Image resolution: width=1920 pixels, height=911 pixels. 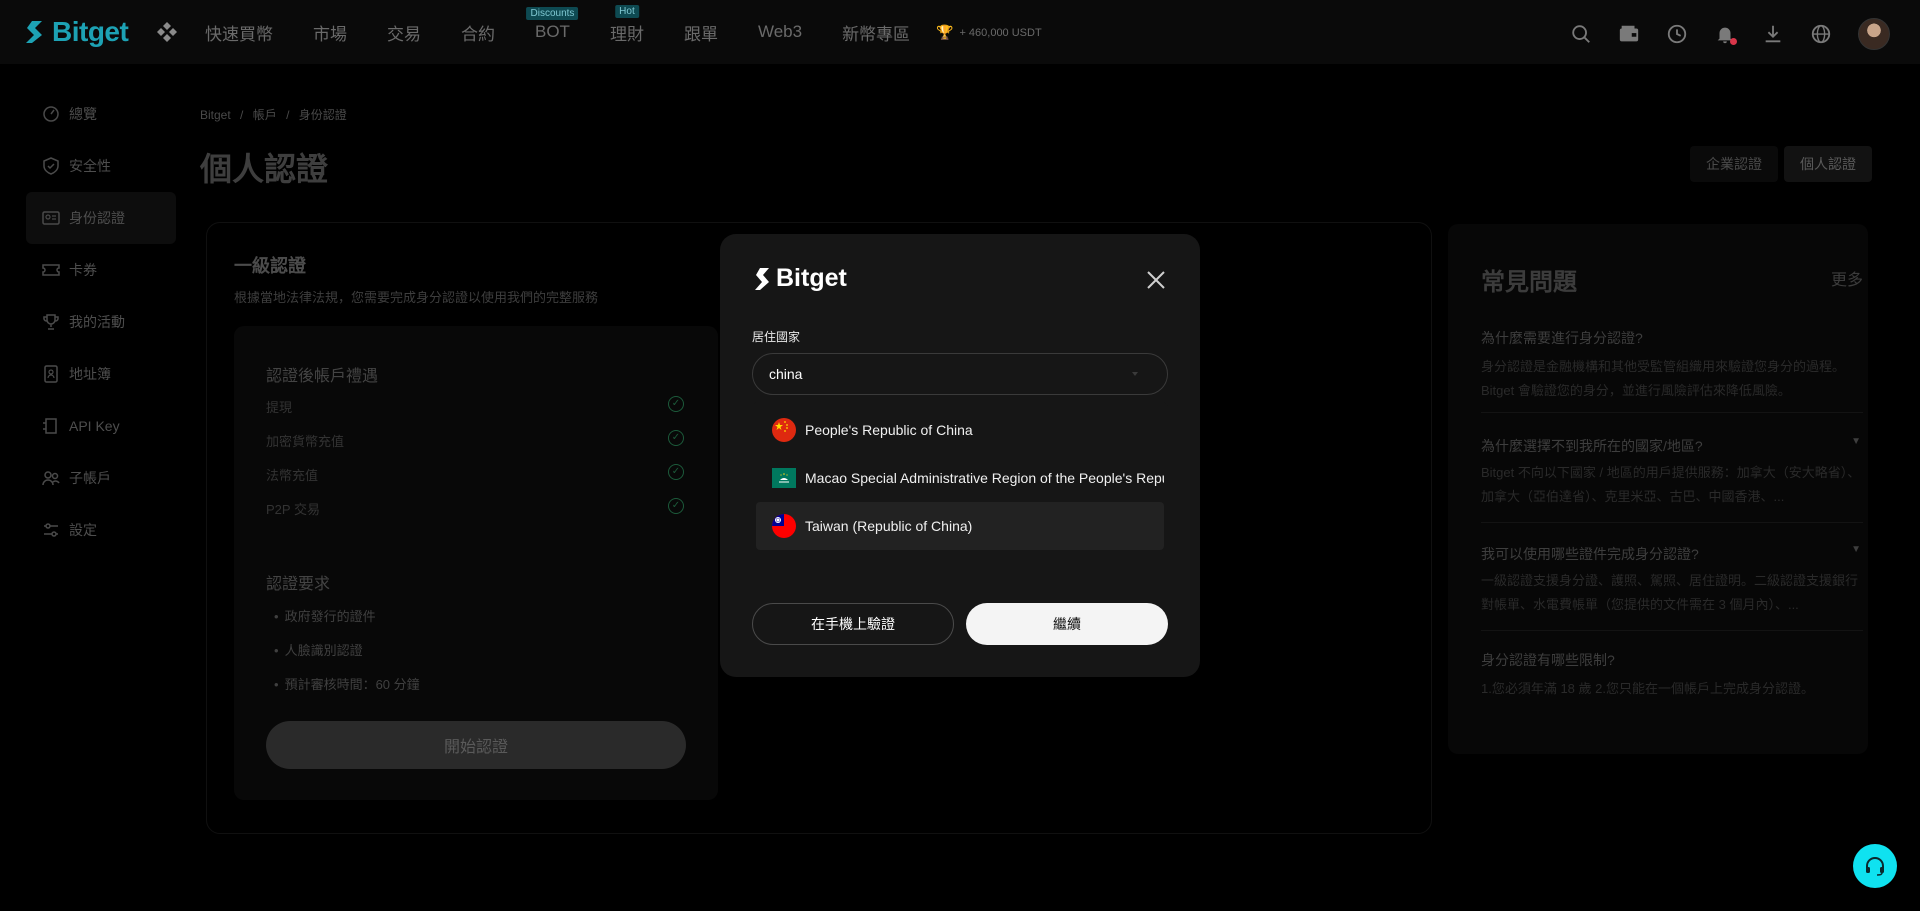 I want to click on country-option-label: People's Republic of China, so click(x=889, y=430).